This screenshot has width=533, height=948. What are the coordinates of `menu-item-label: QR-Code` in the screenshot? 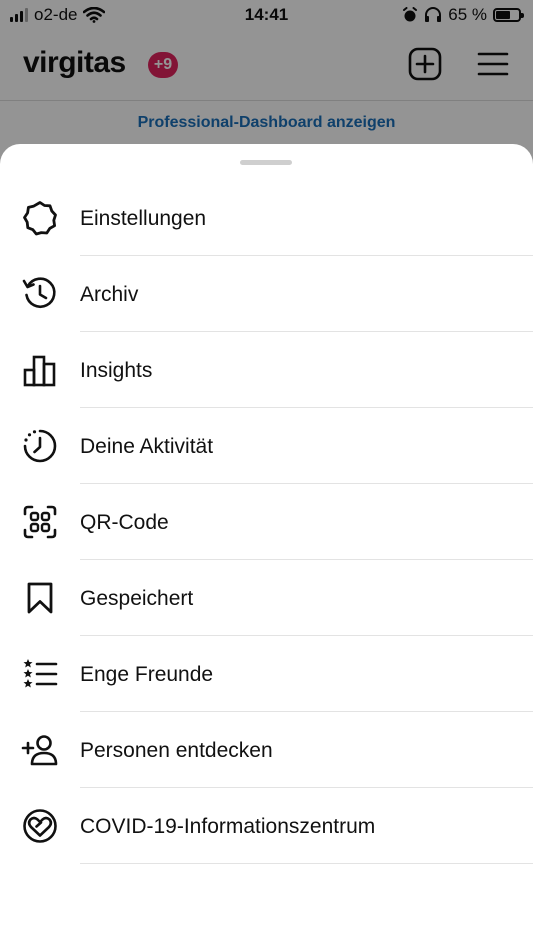 It's located at (124, 522).